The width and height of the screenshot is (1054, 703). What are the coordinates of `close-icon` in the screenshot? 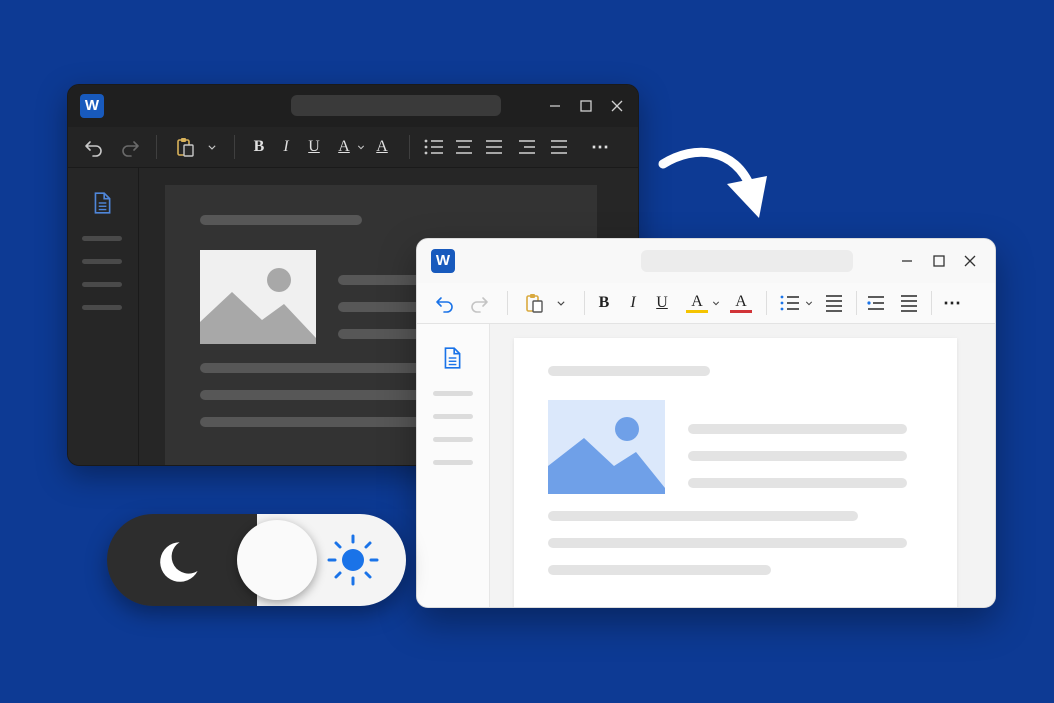 It's located at (617, 106).